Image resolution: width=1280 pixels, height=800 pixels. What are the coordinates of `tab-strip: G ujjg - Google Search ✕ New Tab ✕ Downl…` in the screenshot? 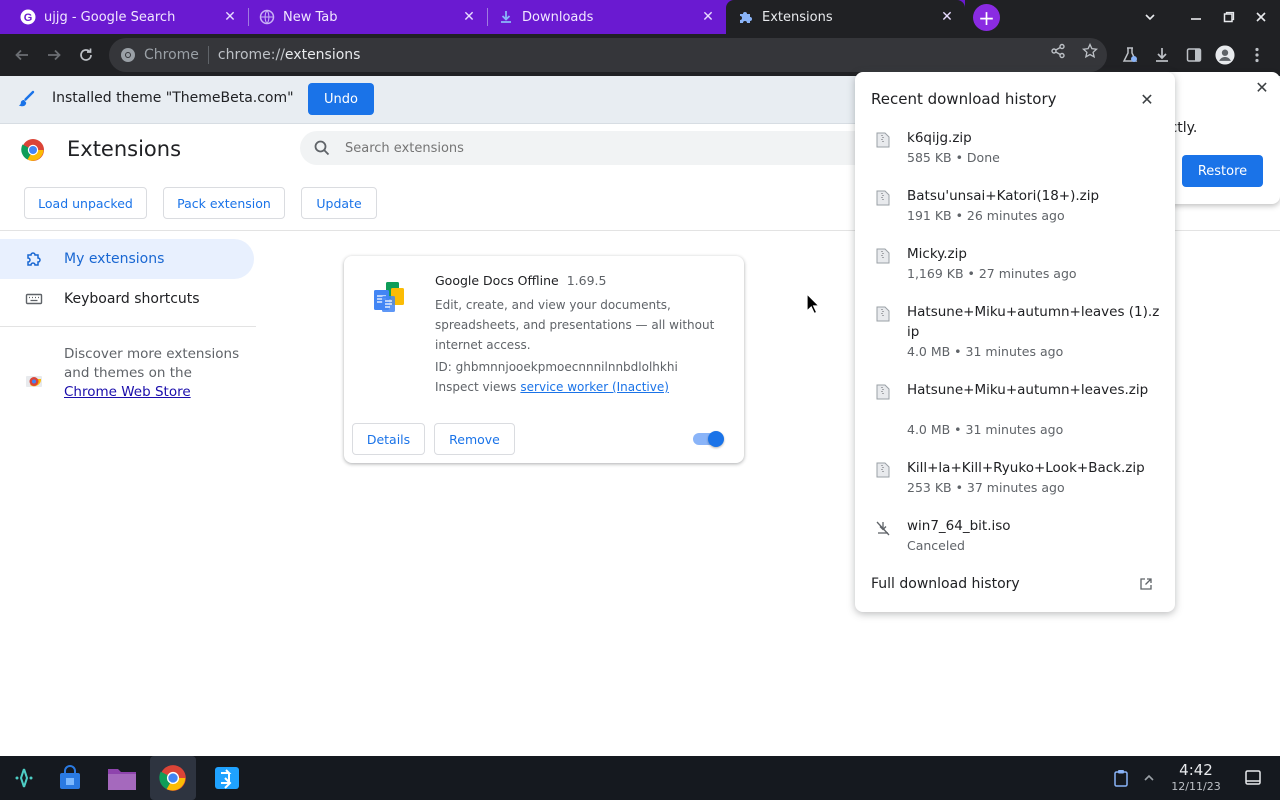 It's located at (640, 17).